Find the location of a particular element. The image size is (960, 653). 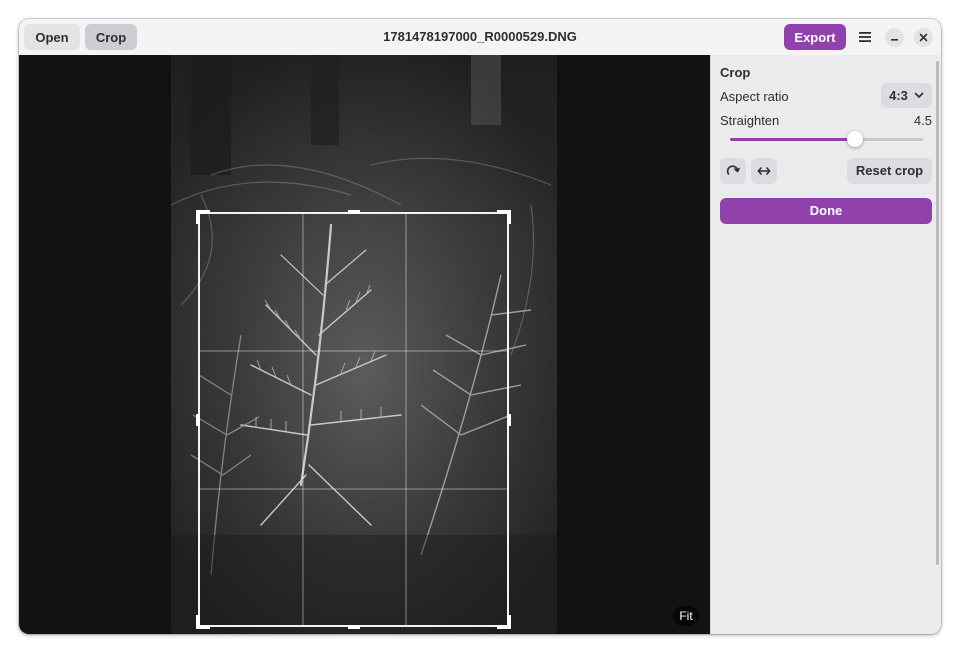

crop-handle-bottom-left is located at coordinates (203, 622).